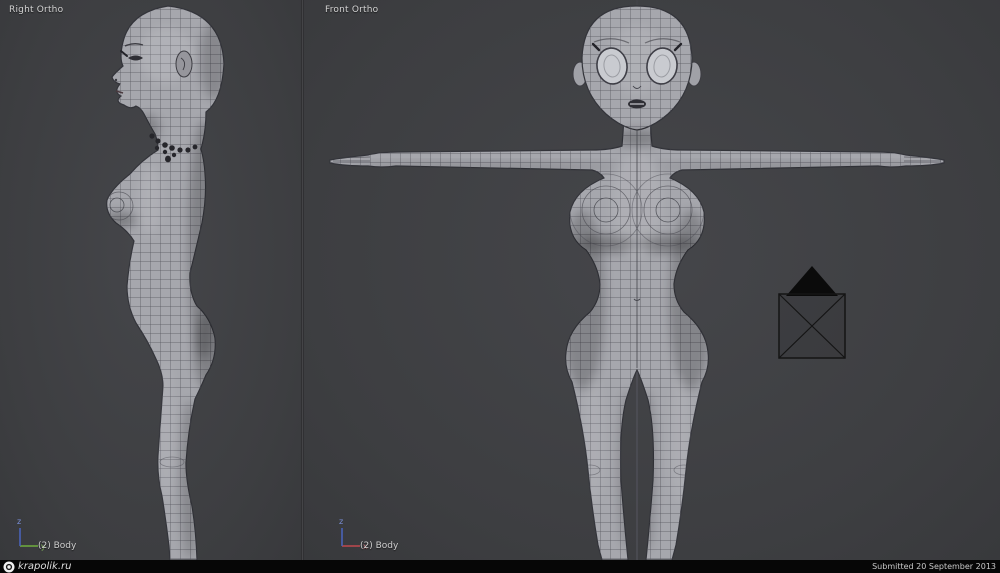 The width and height of the screenshot is (1000, 573). I want to click on side-figure, so click(165, 280).